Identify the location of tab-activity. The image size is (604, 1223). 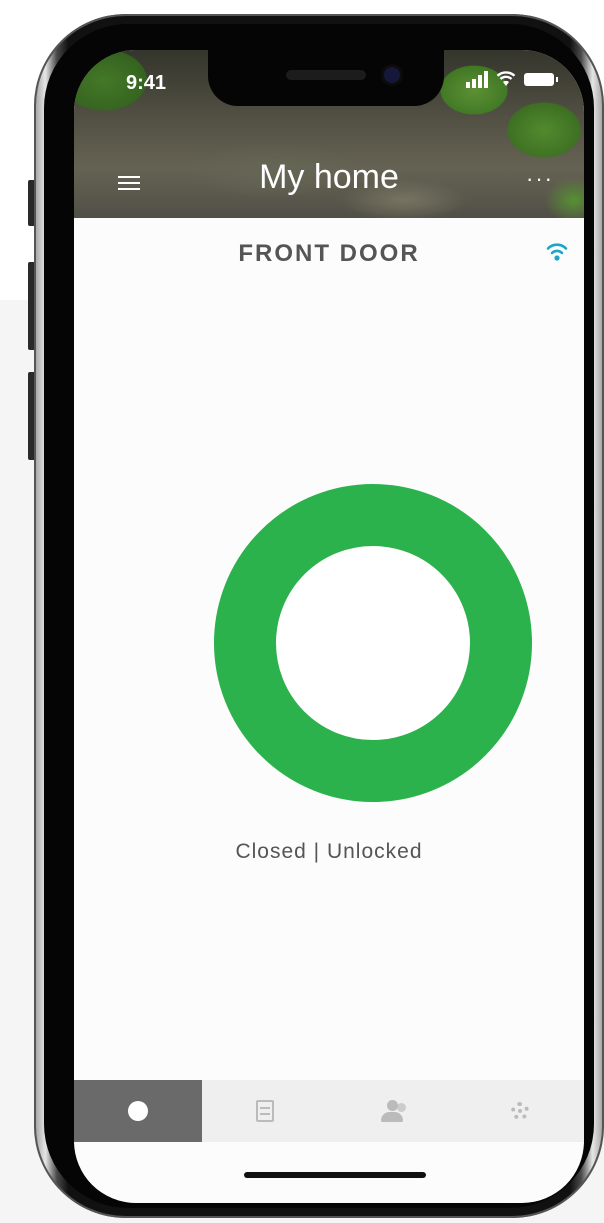
(266, 1111).